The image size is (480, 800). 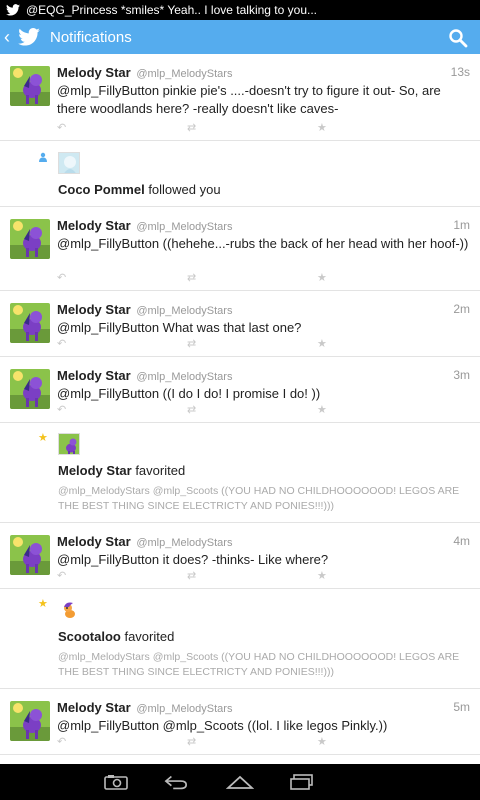 What do you see at coordinates (240, 37) in the screenshot?
I see `app-bar: ‹ Notifications` at bounding box center [240, 37].